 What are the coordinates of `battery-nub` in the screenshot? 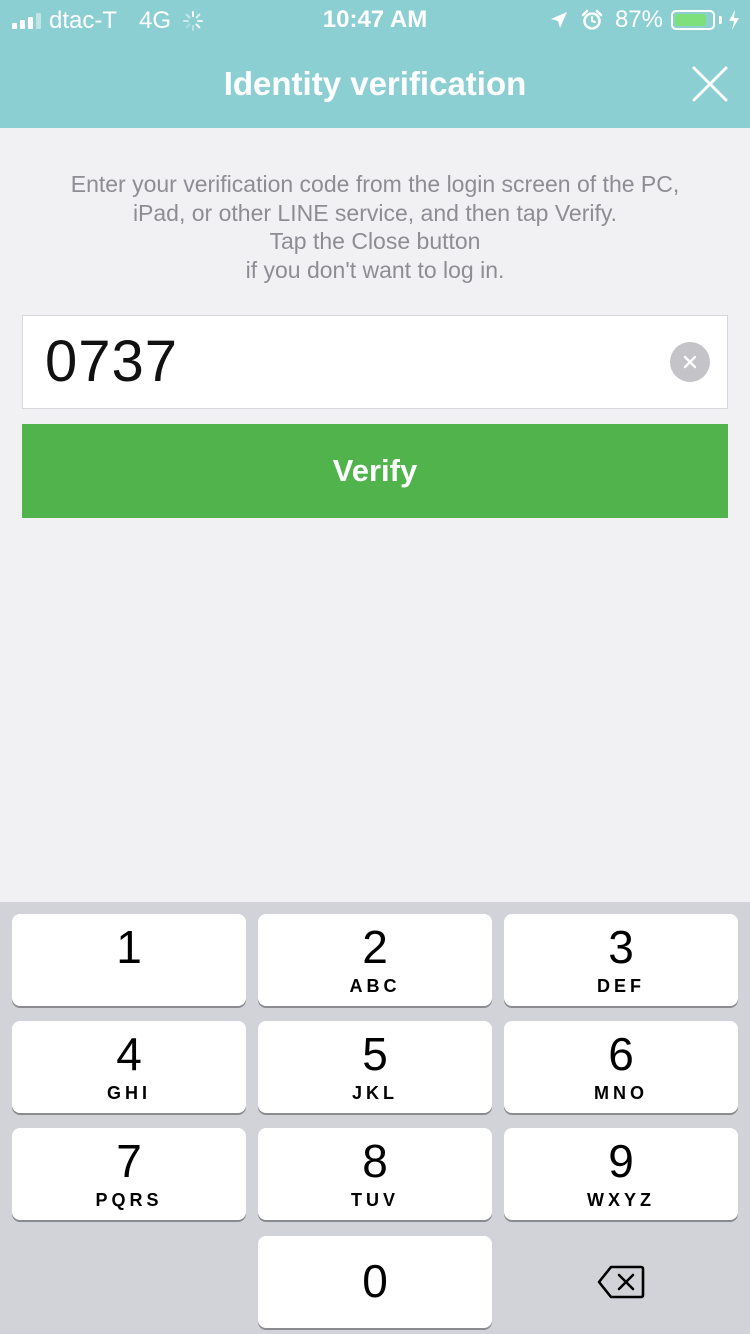 It's located at (720, 20).